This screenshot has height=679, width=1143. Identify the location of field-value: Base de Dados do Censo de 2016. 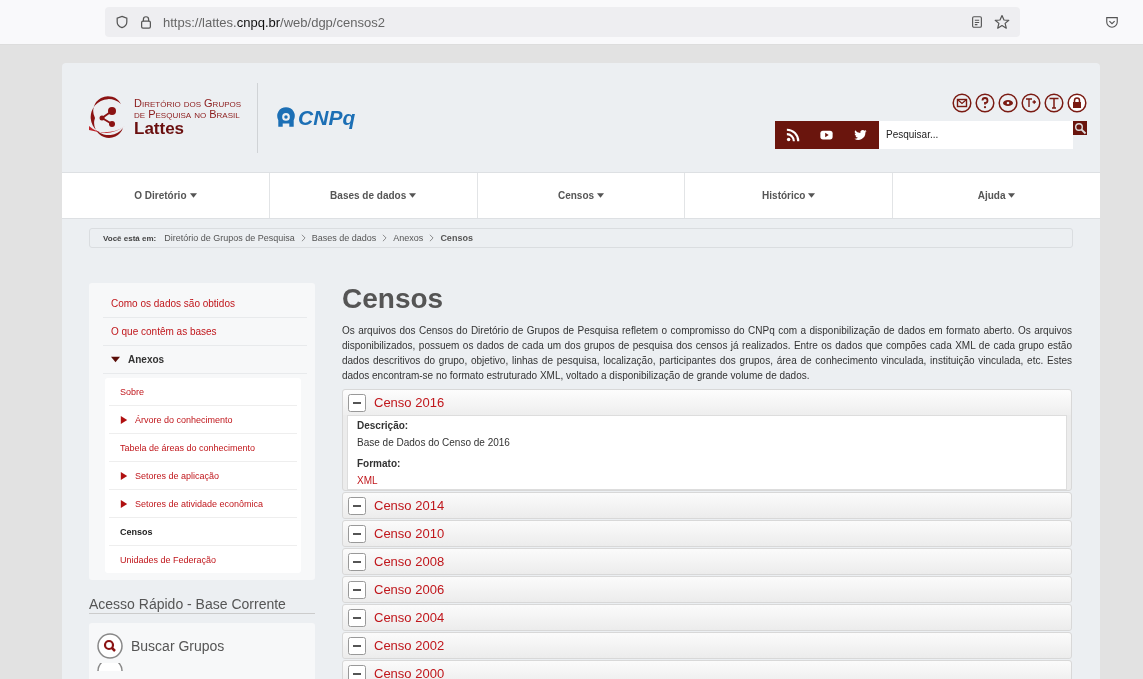
(434, 442).